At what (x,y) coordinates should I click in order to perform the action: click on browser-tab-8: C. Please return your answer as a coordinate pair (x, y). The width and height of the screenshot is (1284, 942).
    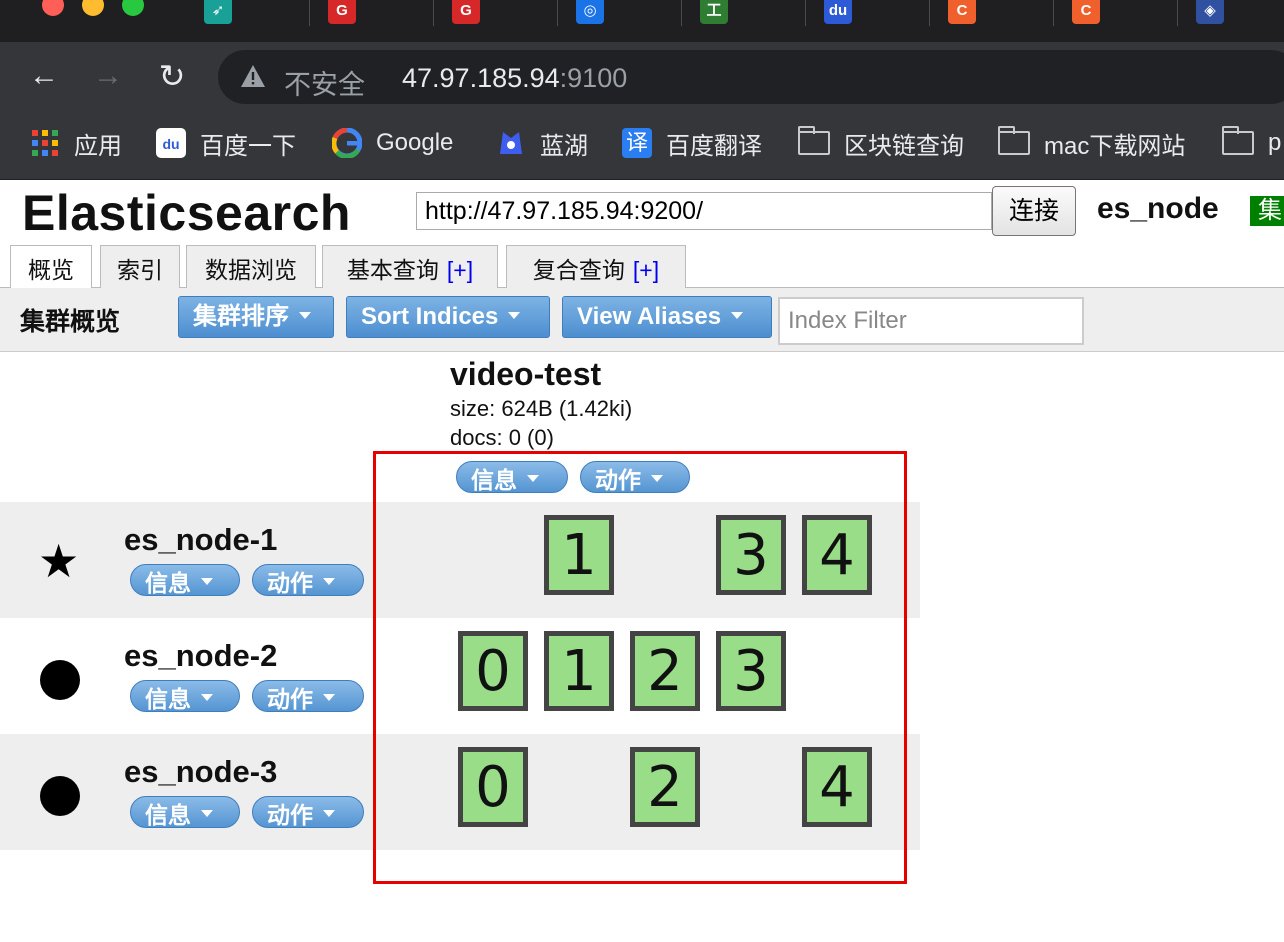
    Looking at the image, I should click on (1116, 13).